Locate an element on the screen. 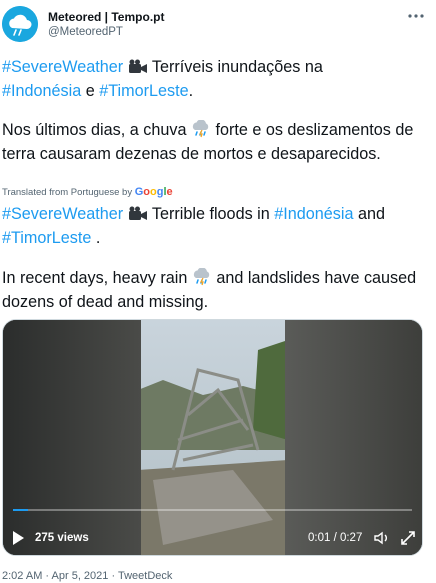 This screenshot has width=436, height=583. conj-and: and is located at coordinates (369, 214).